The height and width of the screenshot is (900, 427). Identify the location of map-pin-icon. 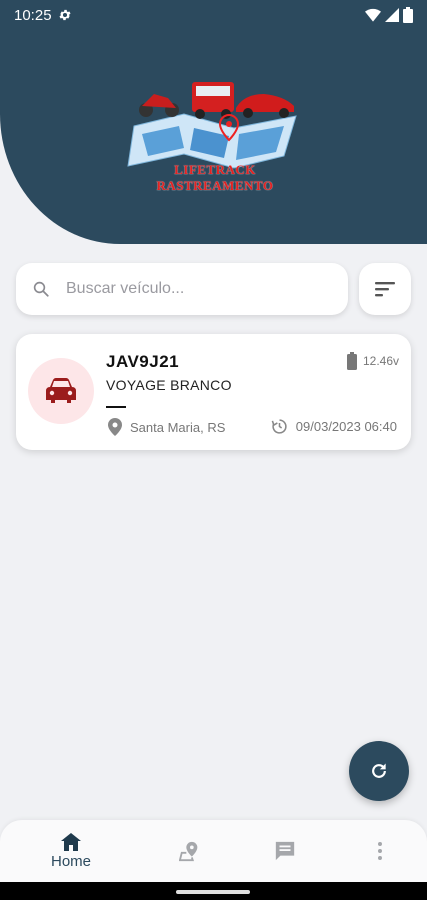
(188, 851).